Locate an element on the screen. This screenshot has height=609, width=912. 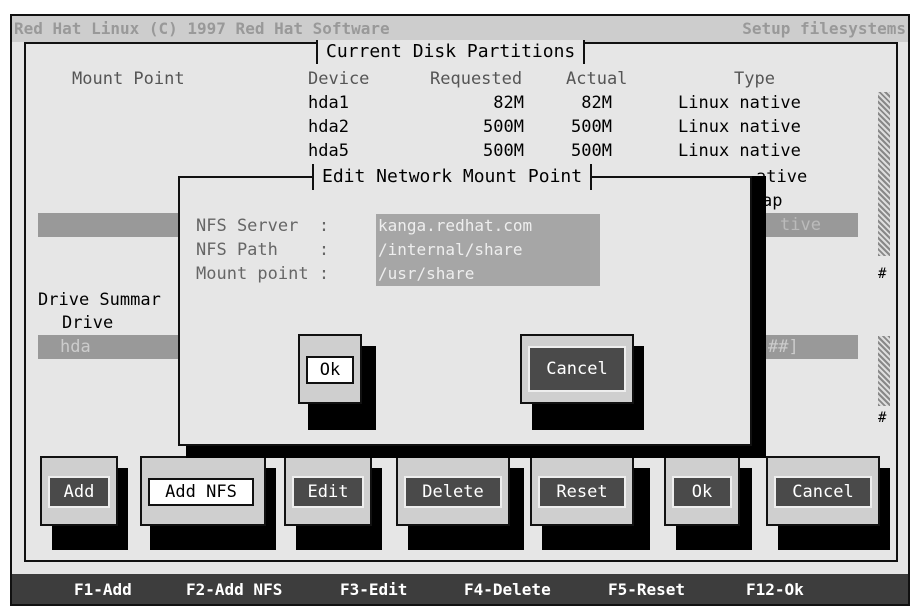
partitions-scrollbar is located at coordinates (884, 174).